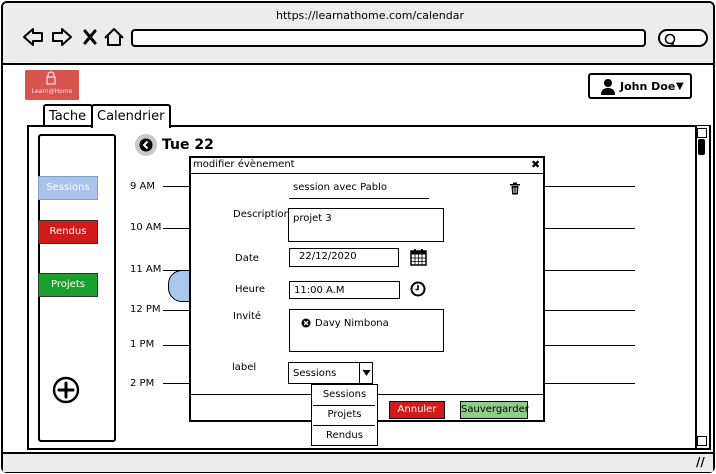  What do you see at coordinates (142, 344) in the screenshot?
I see `hour-label: 1 PM` at bounding box center [142, 344].